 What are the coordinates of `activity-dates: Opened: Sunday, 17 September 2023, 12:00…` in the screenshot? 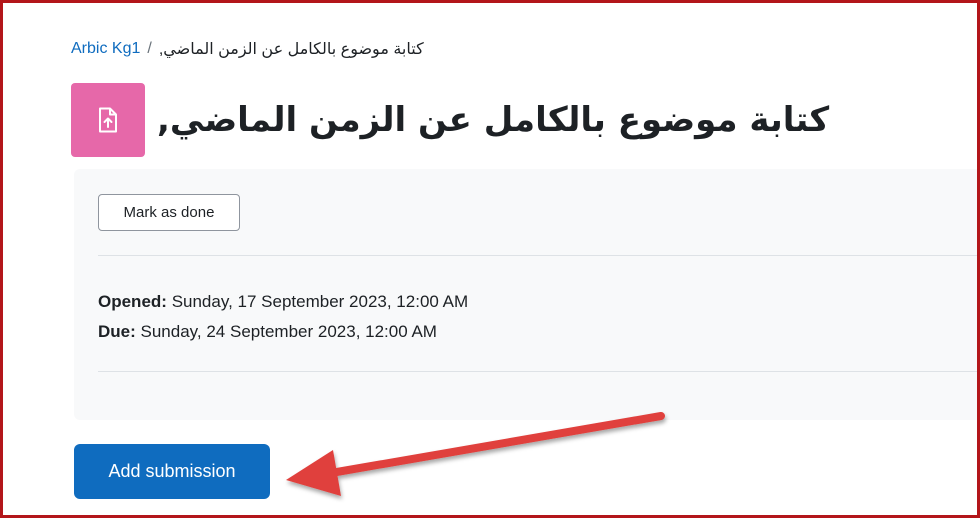 It's located at (283, 317).